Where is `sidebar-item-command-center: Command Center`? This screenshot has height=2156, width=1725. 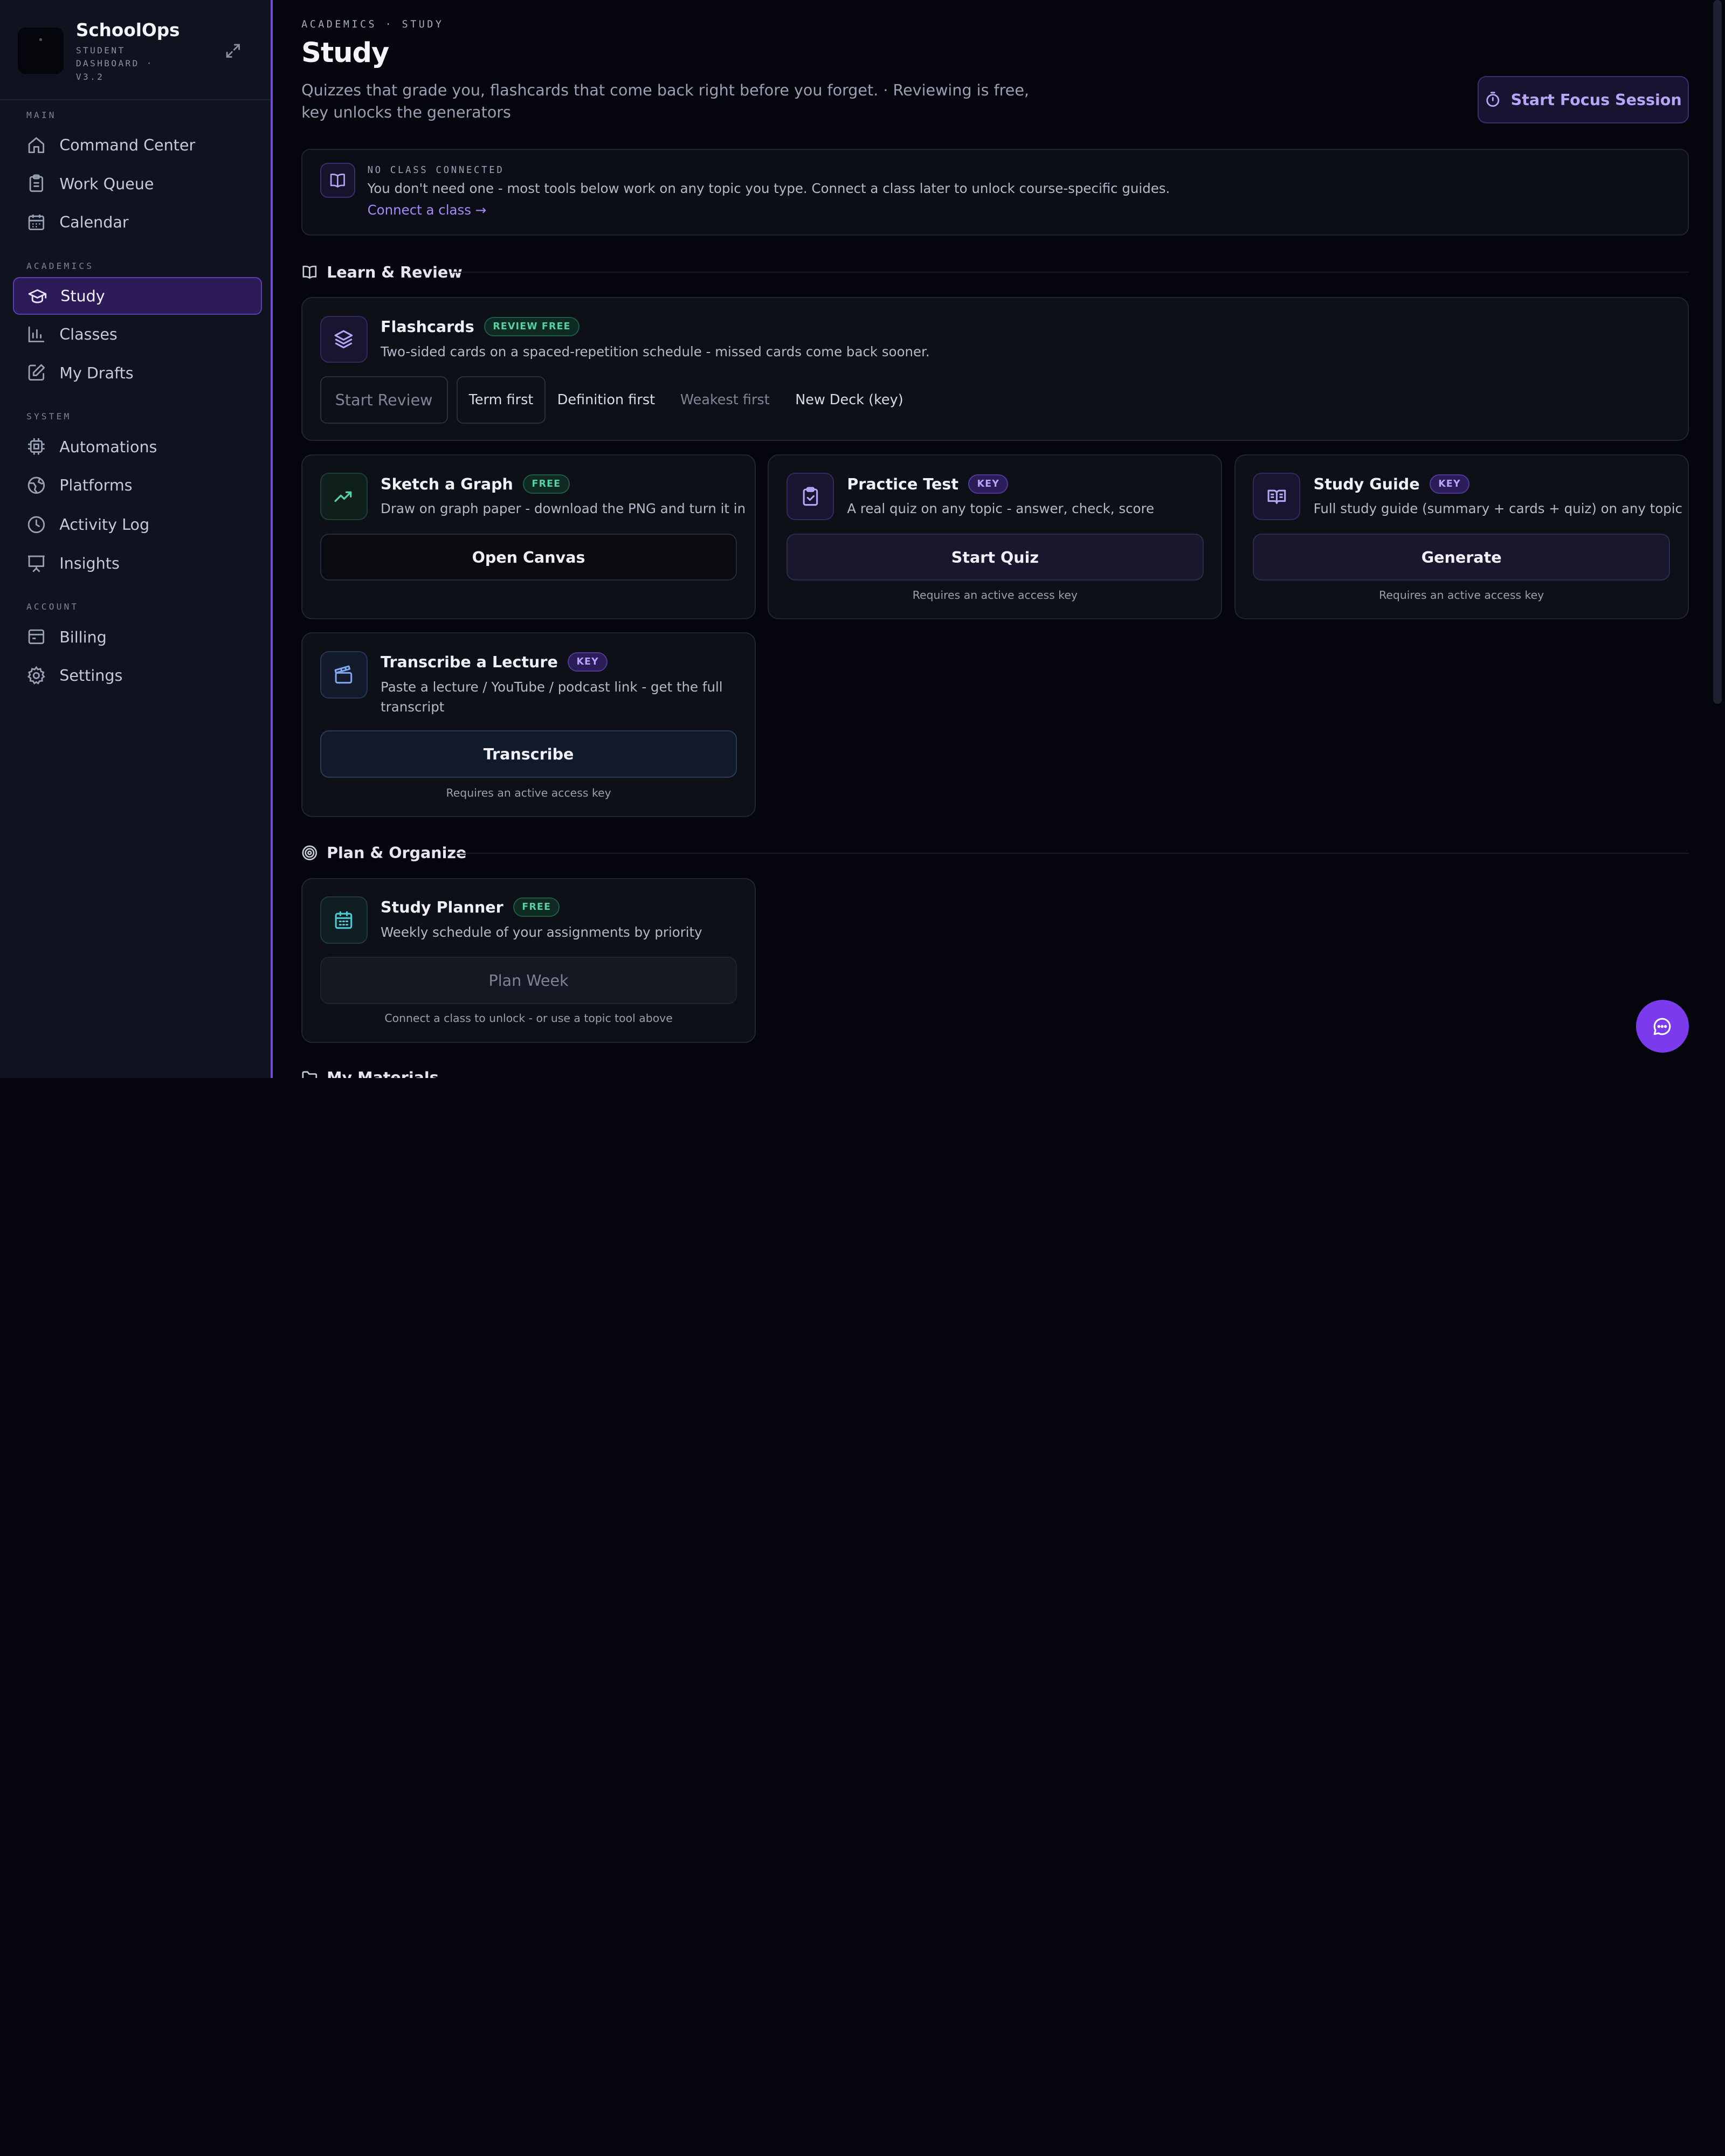
sidebar-item-command-center: Command Center is located at coordinates (137, 145).